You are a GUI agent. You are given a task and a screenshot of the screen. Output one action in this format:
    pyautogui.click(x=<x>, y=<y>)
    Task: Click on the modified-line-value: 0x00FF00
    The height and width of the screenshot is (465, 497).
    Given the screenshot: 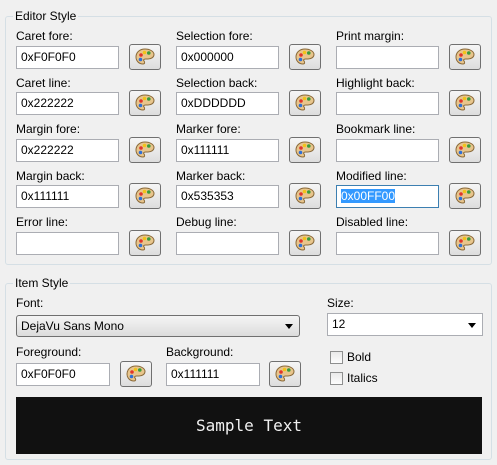 What is the action you would take?
    pyautogui.click(x=368, y=196)
    